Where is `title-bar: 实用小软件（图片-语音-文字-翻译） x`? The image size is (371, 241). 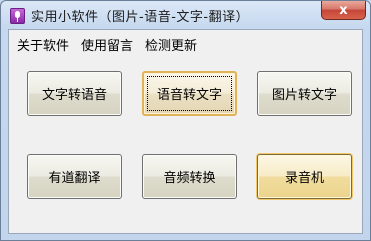
title-bar: 实用小软件（图片-语音-文字-翻译） x is located at coordinates (185, 15).